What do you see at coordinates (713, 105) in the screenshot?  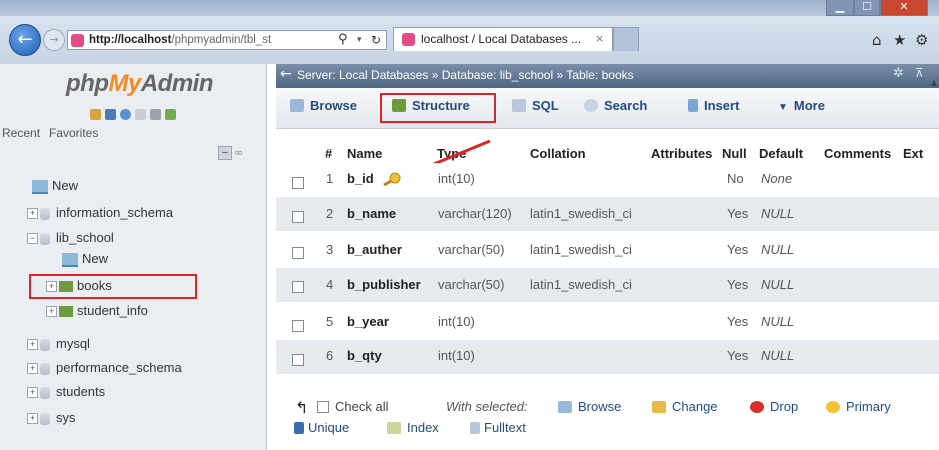 I see `tab-insert: Insert` at bounding box center [713, 105].